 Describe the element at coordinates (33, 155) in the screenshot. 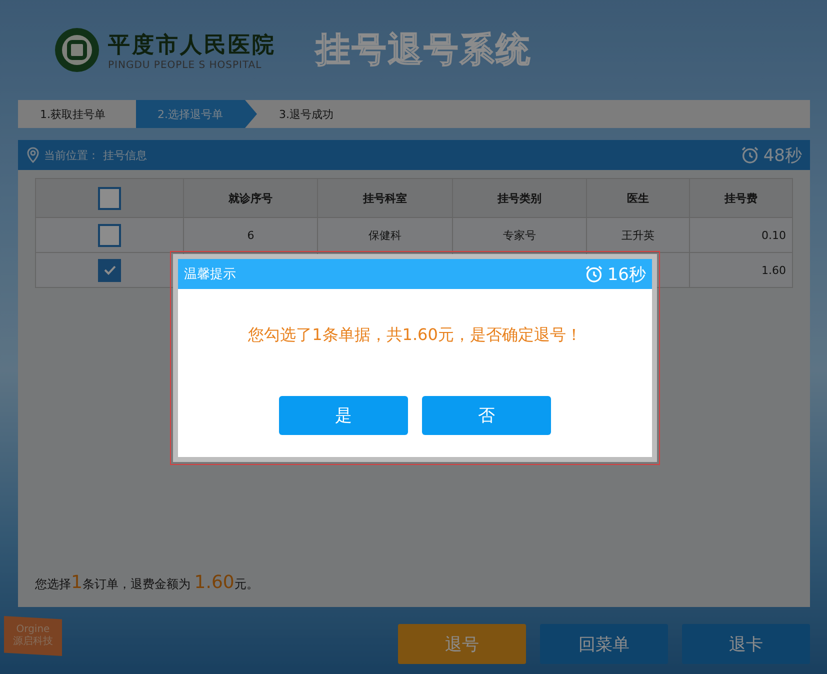

I see `location-pin-icon` at that location.